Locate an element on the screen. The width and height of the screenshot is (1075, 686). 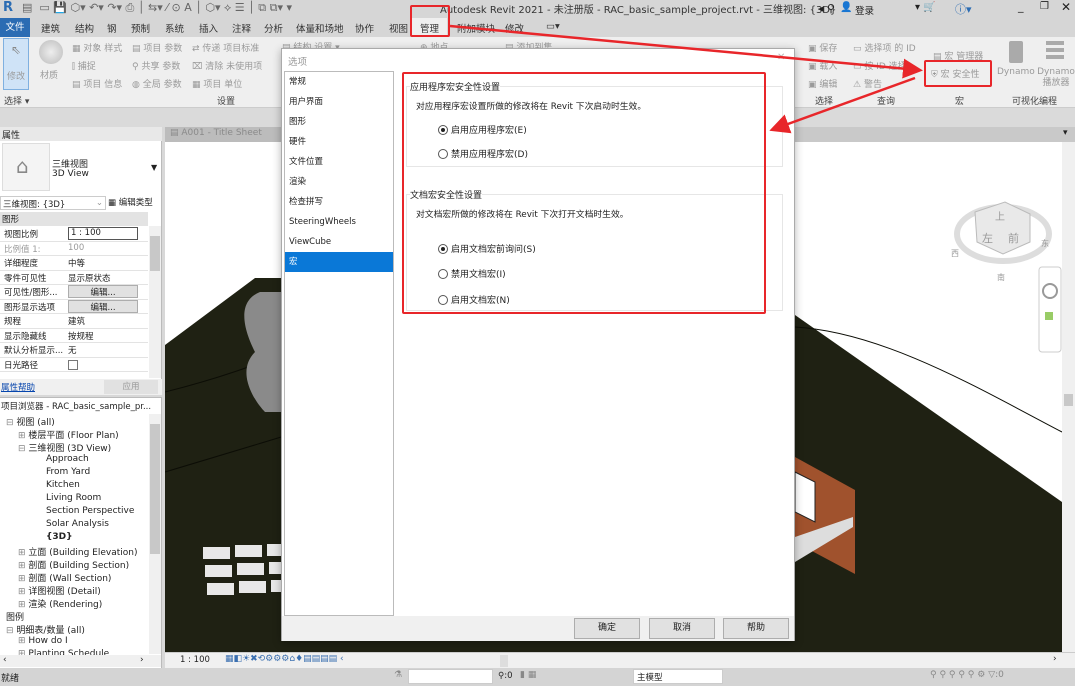
browser-item: Approach is located at coordinates (67, 459).